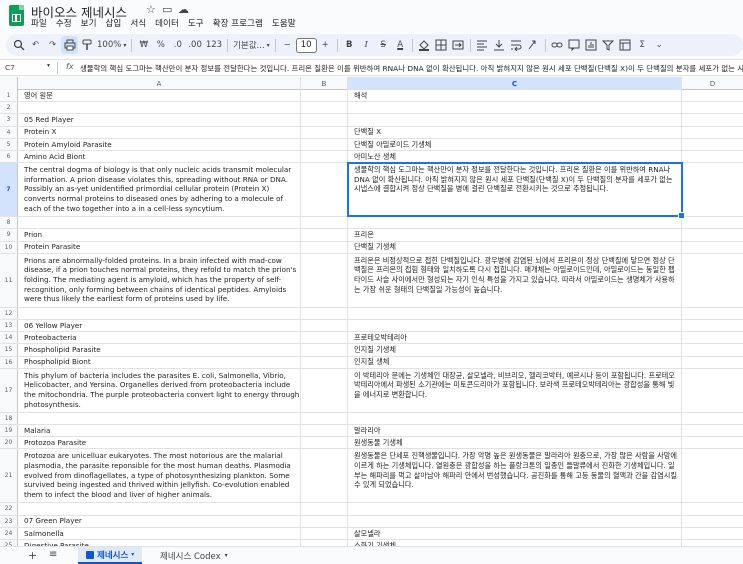  I want to click on cloud-icon: ☁, so click(183, 9).